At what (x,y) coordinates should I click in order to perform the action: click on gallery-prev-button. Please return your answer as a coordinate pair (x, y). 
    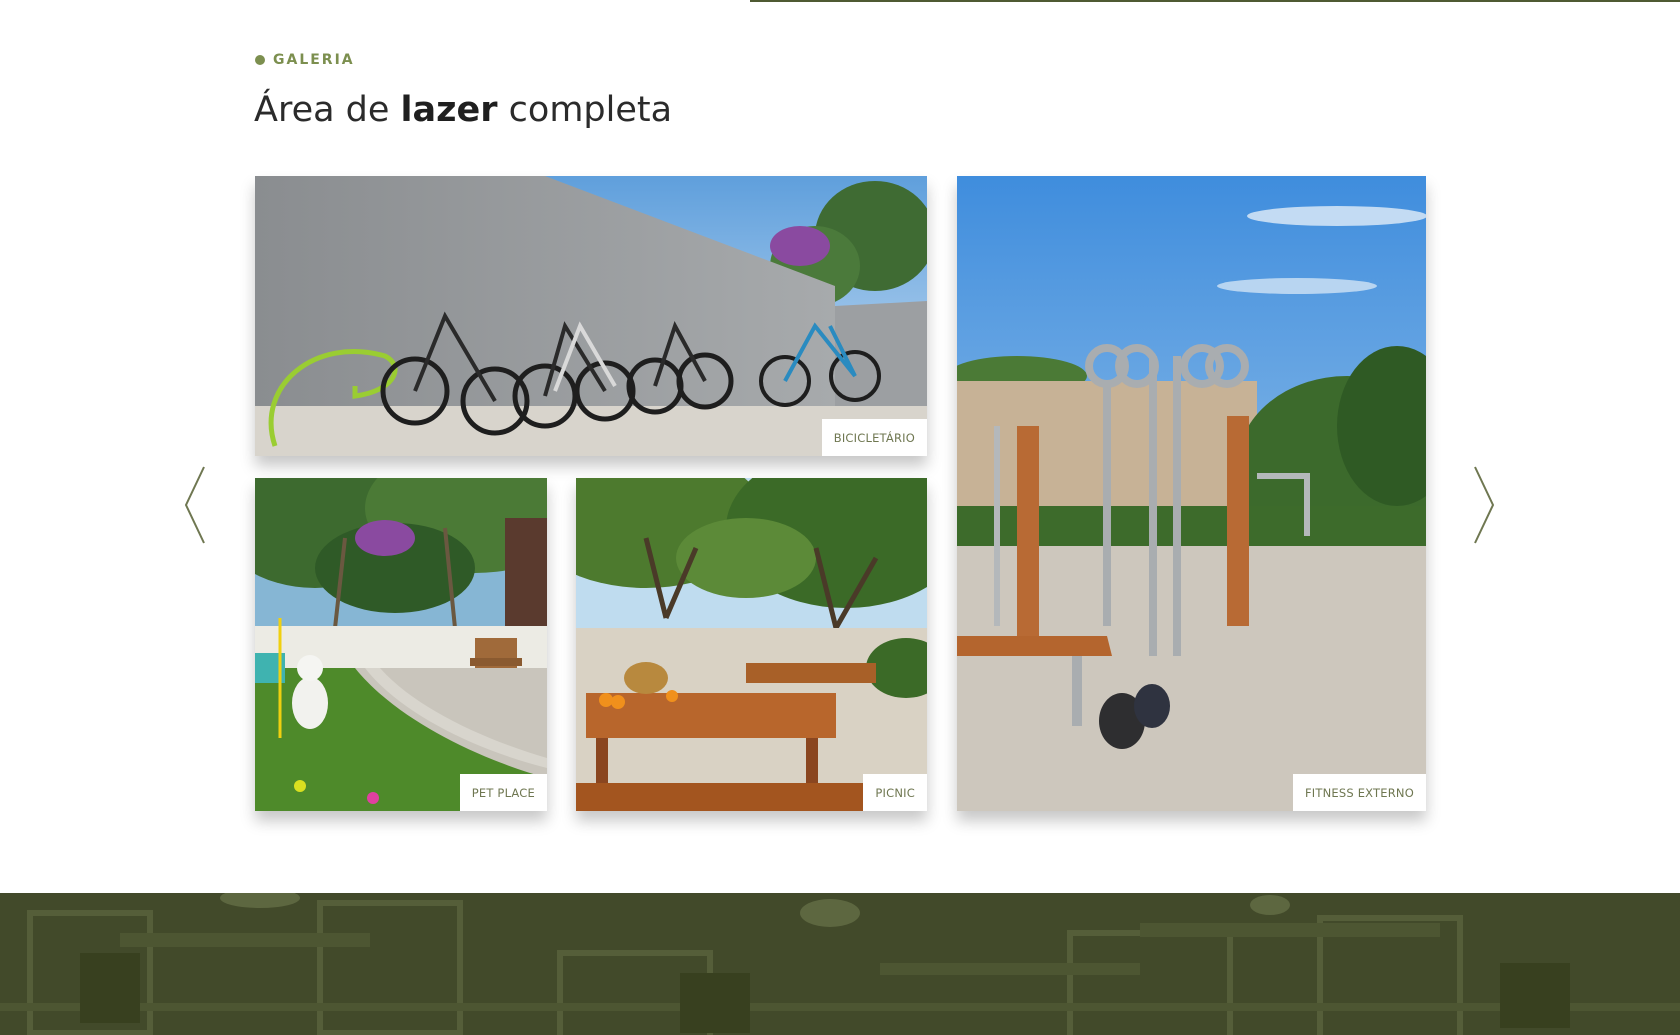
    Looking at the image, I should click on (195, 505).